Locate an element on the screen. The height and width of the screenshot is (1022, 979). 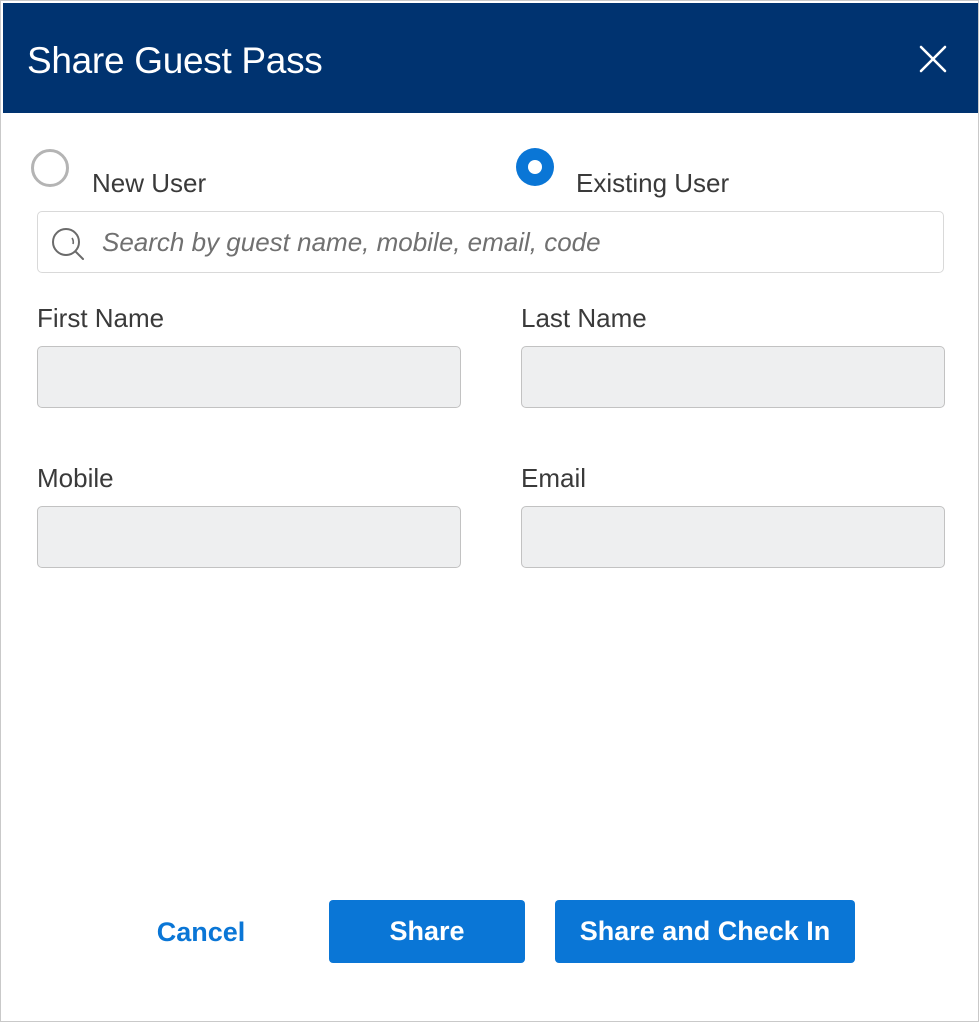
last-name-label: Last Name is located at coordinates (584, 318).